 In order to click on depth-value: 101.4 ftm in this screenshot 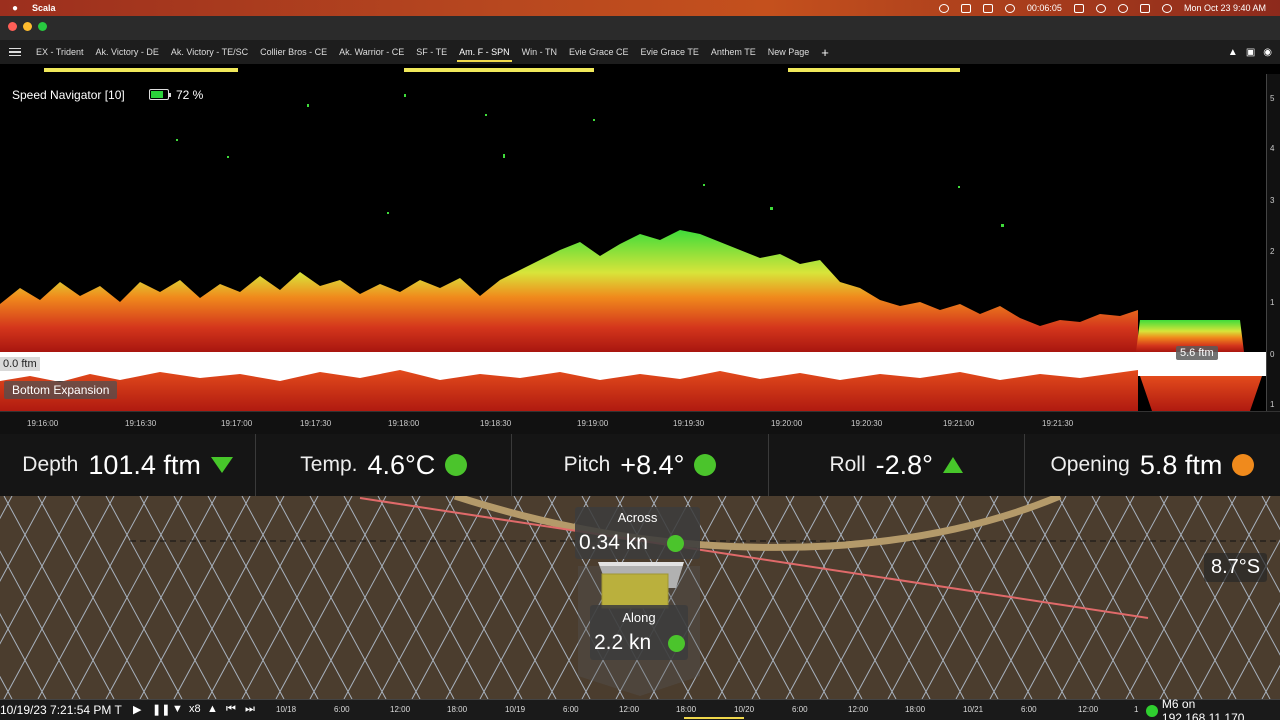, I will do `click(144, 464)`.